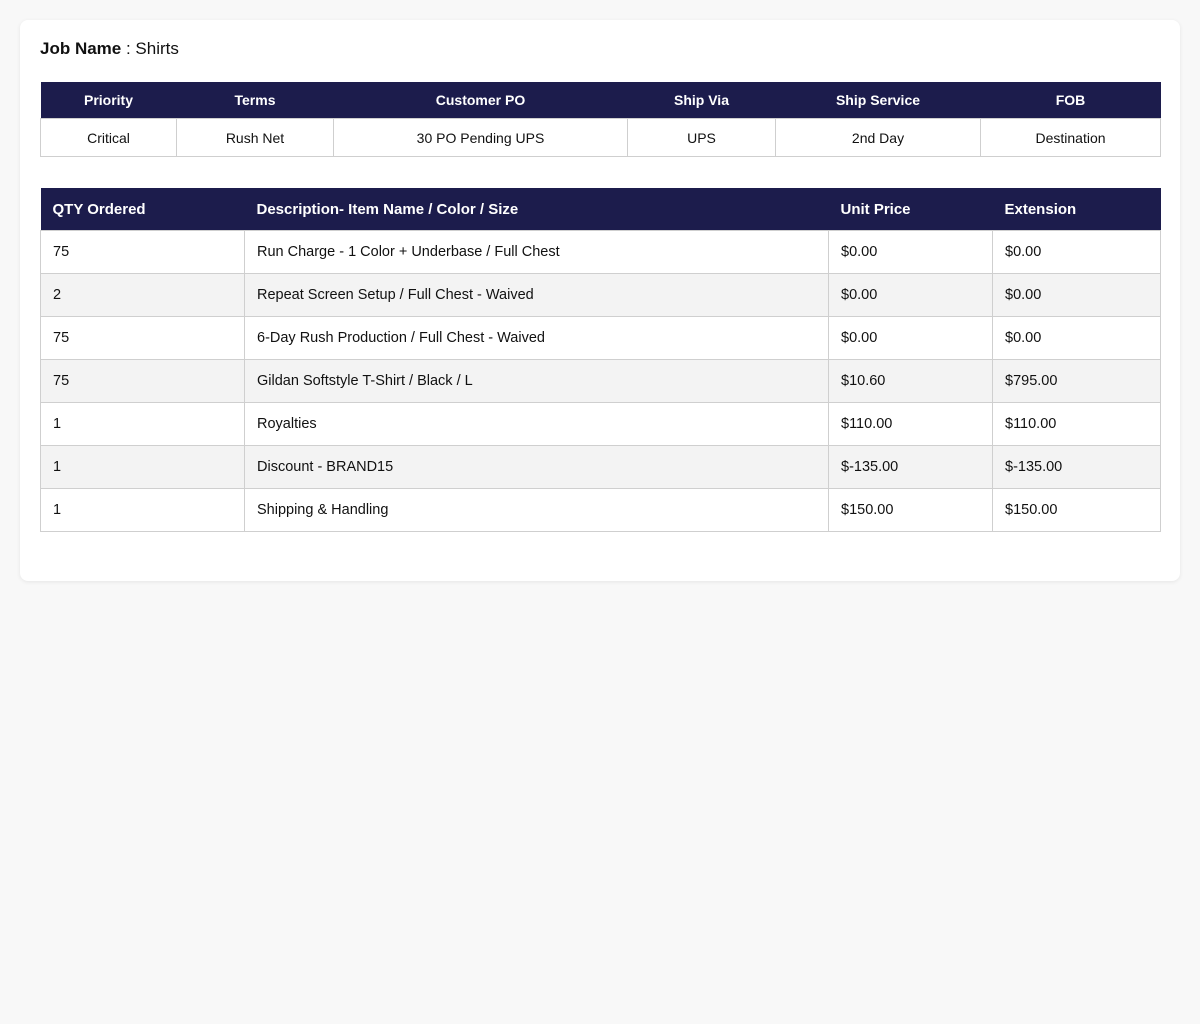 The height and width of the screenshot is (1024, 1200). Describe the element at coordinates (878, 137) in the screenshot. I see `ship-service-value: 2nd Day` at that location.